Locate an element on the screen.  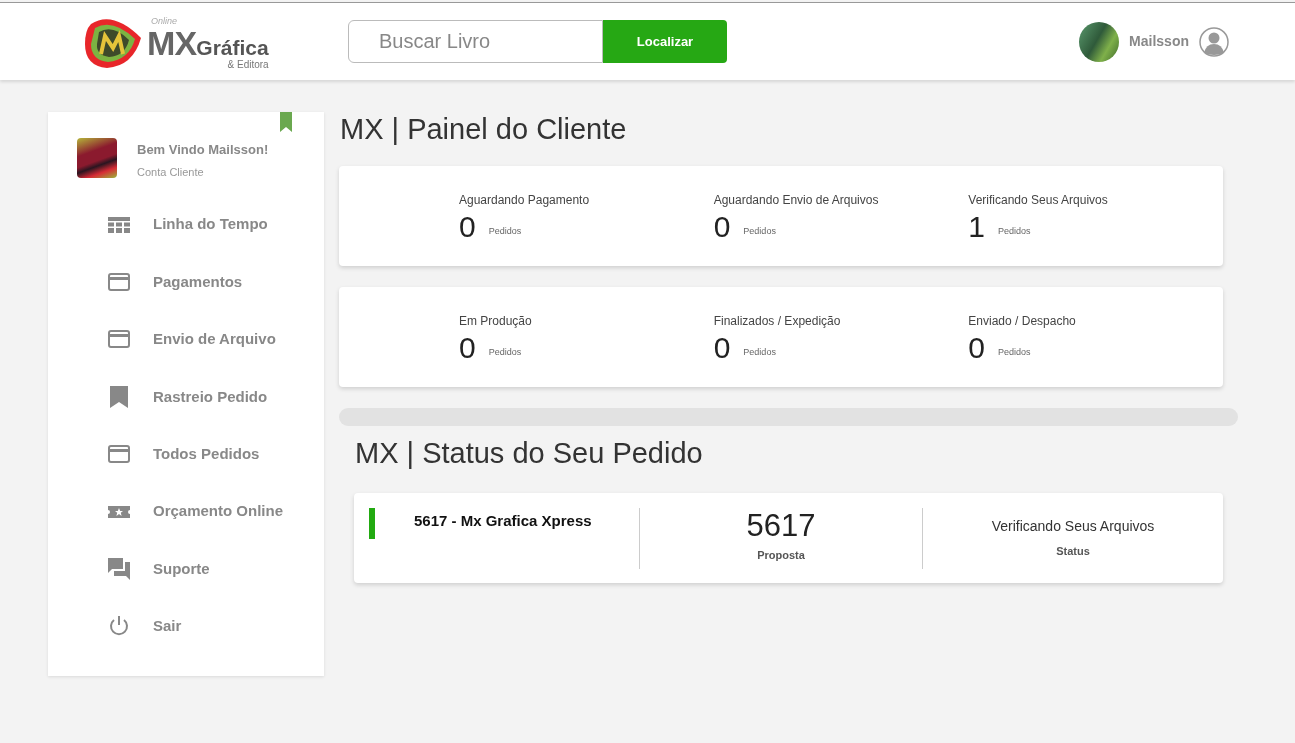
account-type: Conta Cliente is located at coordinates (171, 172).